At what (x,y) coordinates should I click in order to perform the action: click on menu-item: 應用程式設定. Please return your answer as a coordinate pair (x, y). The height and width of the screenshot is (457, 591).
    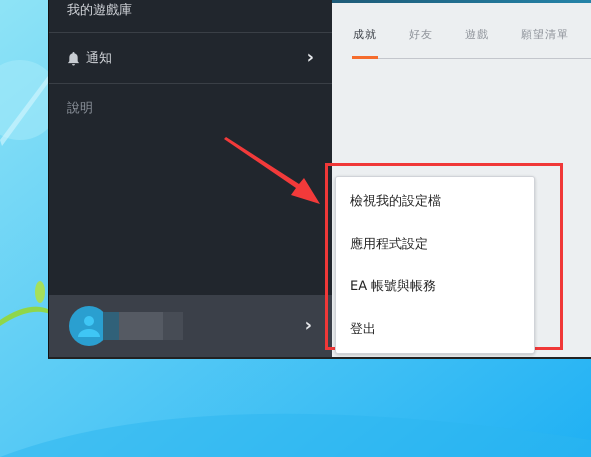
    Looking at the image, I should click on (435, 243).